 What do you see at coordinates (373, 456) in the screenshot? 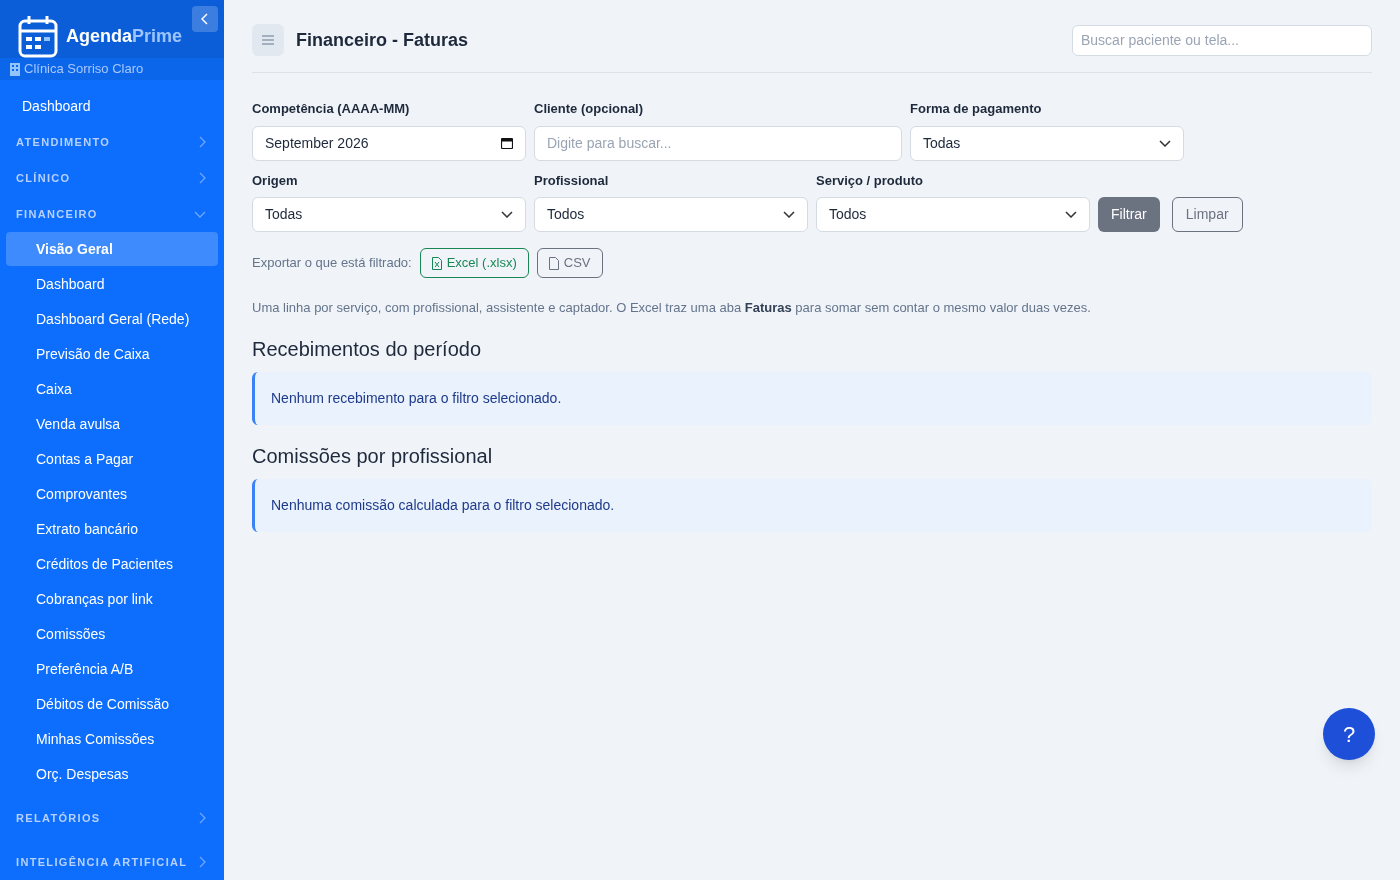
I see `section-heading: Comissões por profissional` at bounding box center [373, 456].